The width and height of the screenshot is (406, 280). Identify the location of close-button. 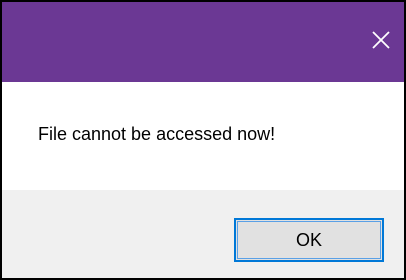
(381, 42).